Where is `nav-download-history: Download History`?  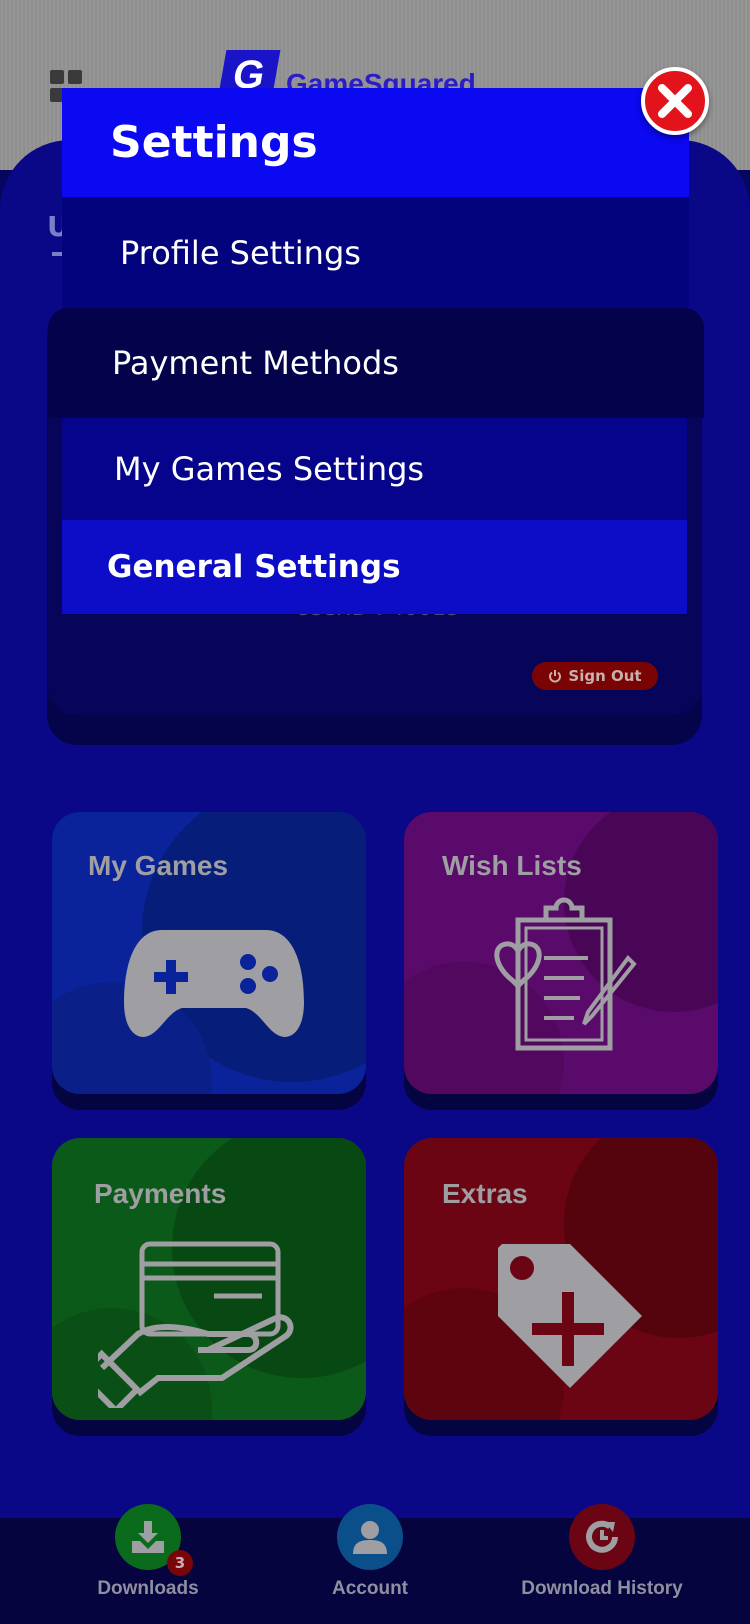
nav-download-history: Download History is located at coordinates (602, 1552).